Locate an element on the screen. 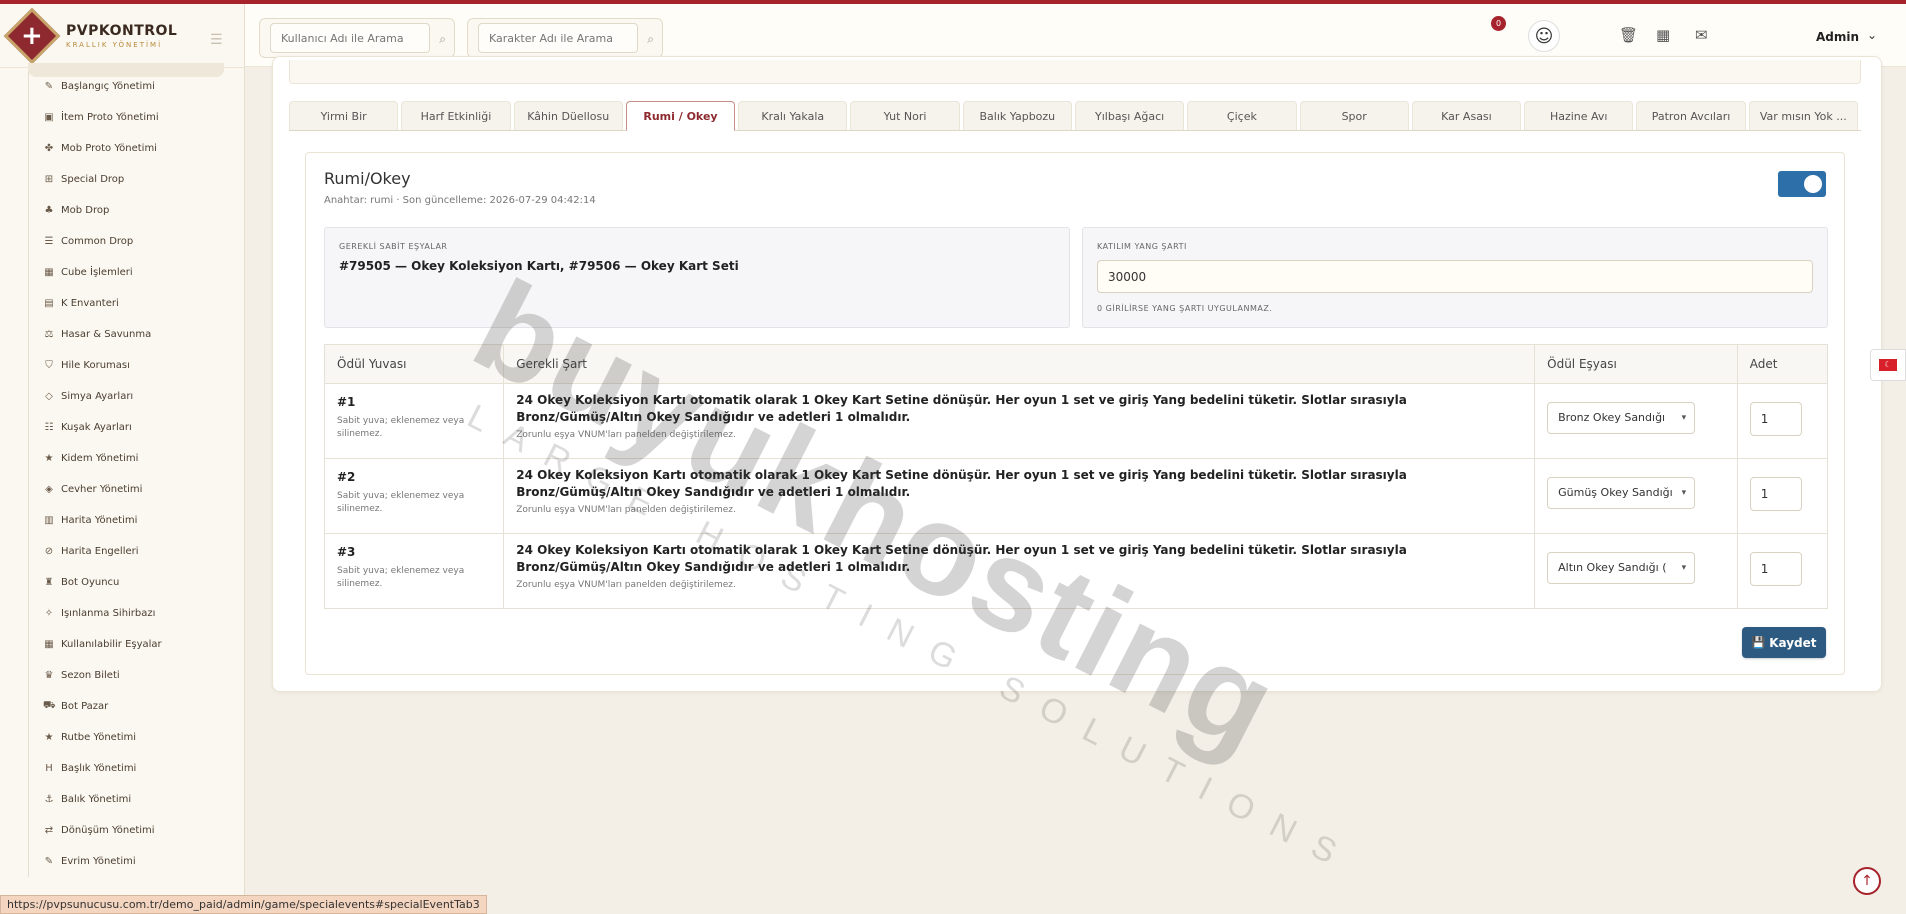 The width and height of the screenshot is (1906, 914). sidebar-item: ⚖ Hasar & Savunma is located at coordinates (136, 334).